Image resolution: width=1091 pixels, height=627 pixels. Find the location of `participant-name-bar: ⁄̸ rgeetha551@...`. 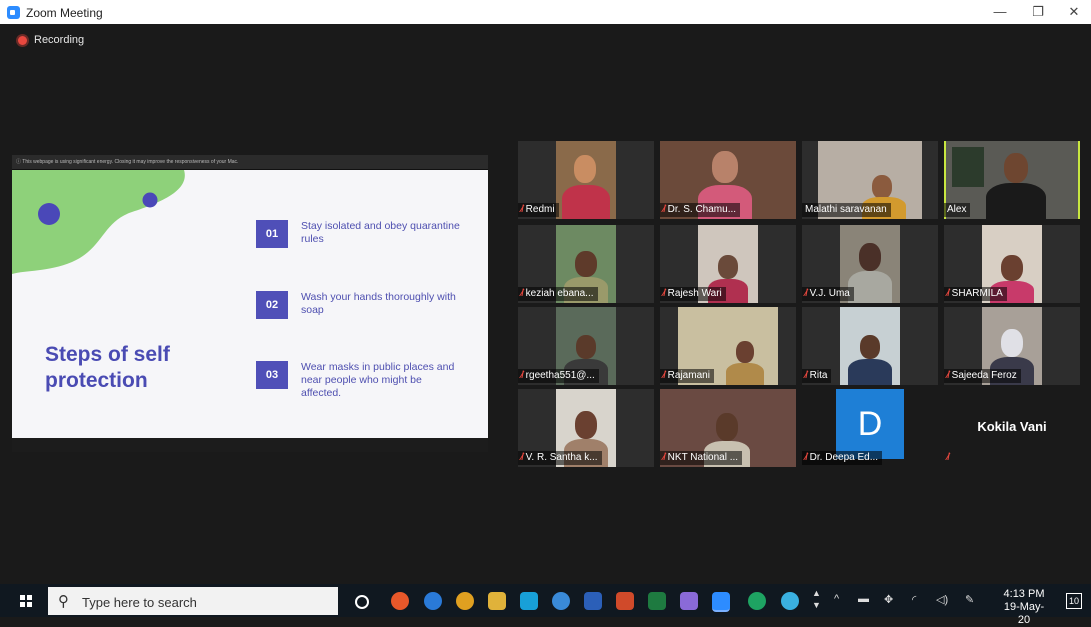

participant-name-bar: ⁄̸ rgeetha551@... is located at coordinates (558, 376).